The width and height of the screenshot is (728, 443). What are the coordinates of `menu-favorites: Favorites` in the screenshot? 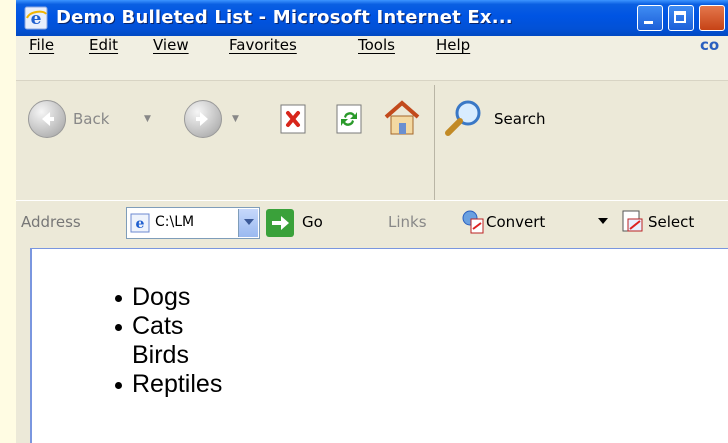 It's located at (263, 58).